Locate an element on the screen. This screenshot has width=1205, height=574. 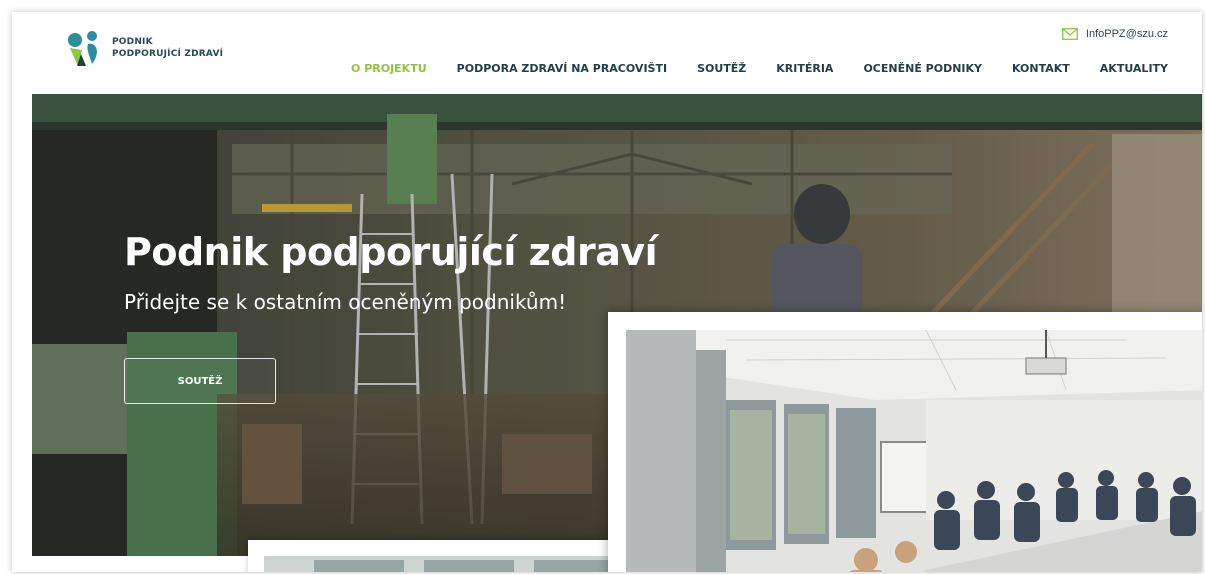
contact-email-text: InfoPPZ@szu.cz is located at coordinates (1127, 34).